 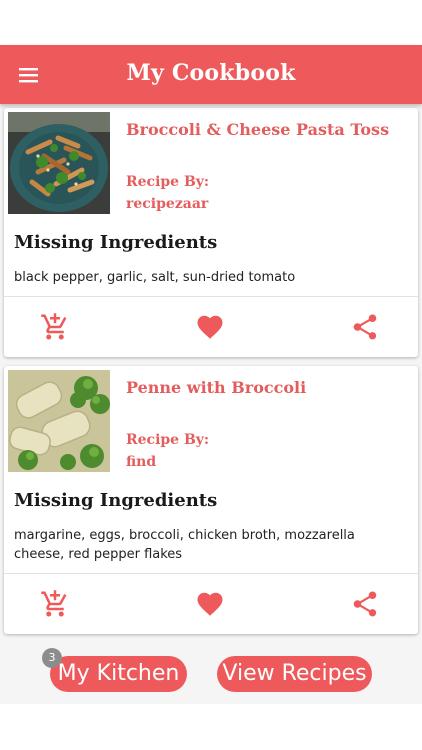 What do you see at coordinates (268, 387) in the screenshot?
I see `recipe-title: Penne with Broccoli` at bounding box center [268, 387].